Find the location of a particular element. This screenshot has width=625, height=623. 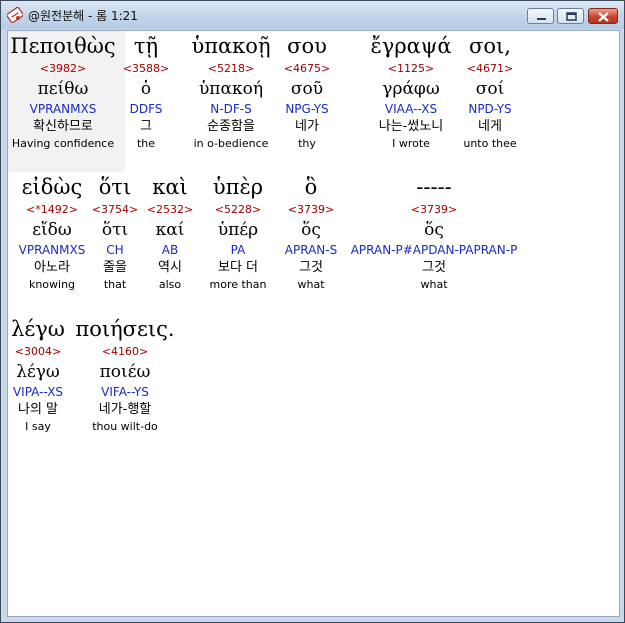

korean-gloss: 네게 is located at coordinates (490, 126).